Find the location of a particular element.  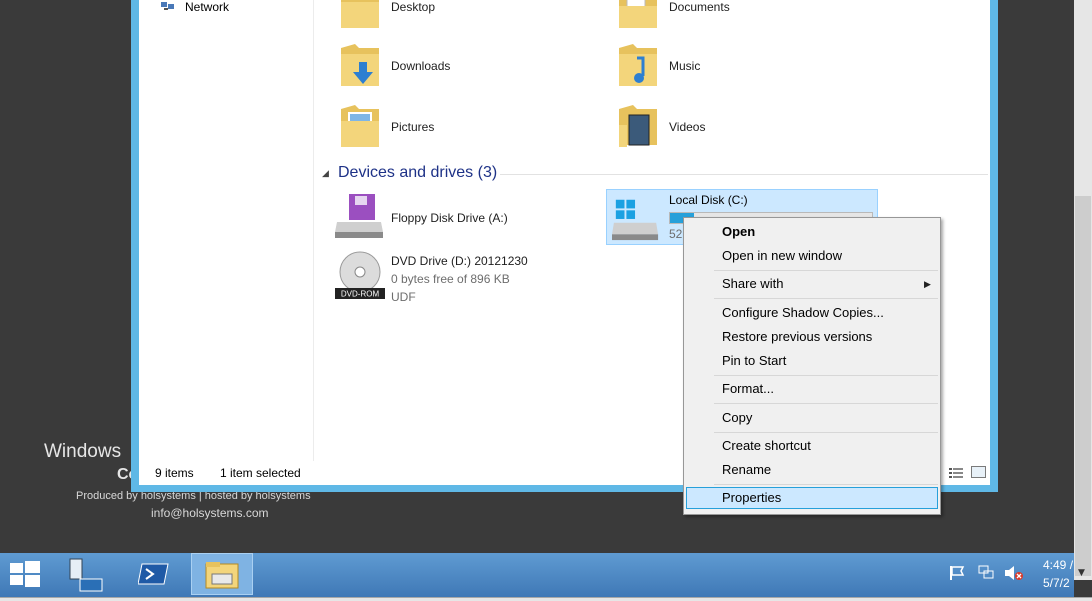

folder-pictures: Pictures is located at coordinates (435, 129).